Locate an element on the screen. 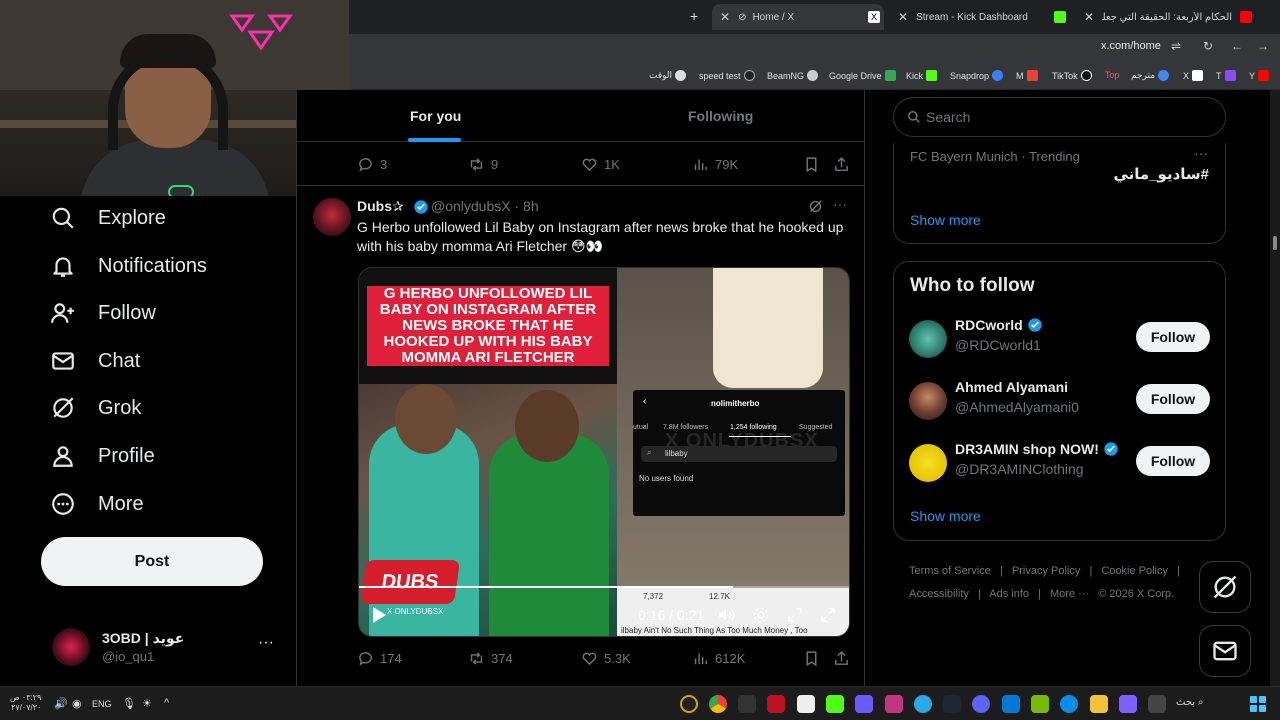 This screenshot has width=1280, height=720. trends-show-more: Show more is located at coordinates (945, 220).